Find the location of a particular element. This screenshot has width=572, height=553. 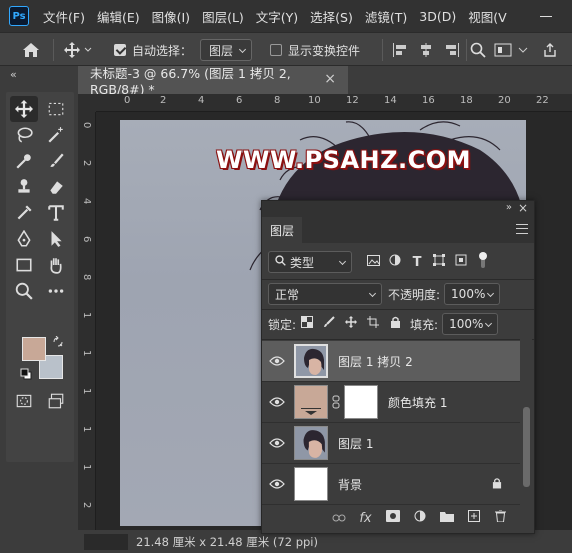

ruler-label: 2 is located at coordinates (163, 100).